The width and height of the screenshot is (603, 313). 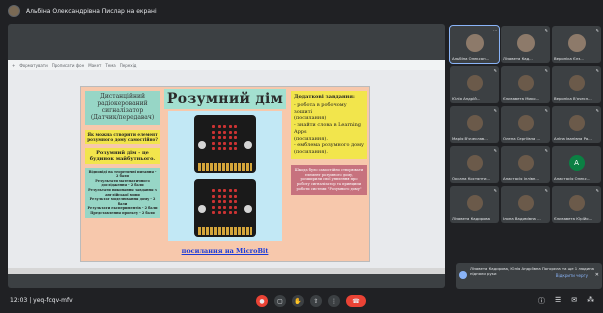 I want to click on slide-title: Розумний дім, so click(x=225, y=99).